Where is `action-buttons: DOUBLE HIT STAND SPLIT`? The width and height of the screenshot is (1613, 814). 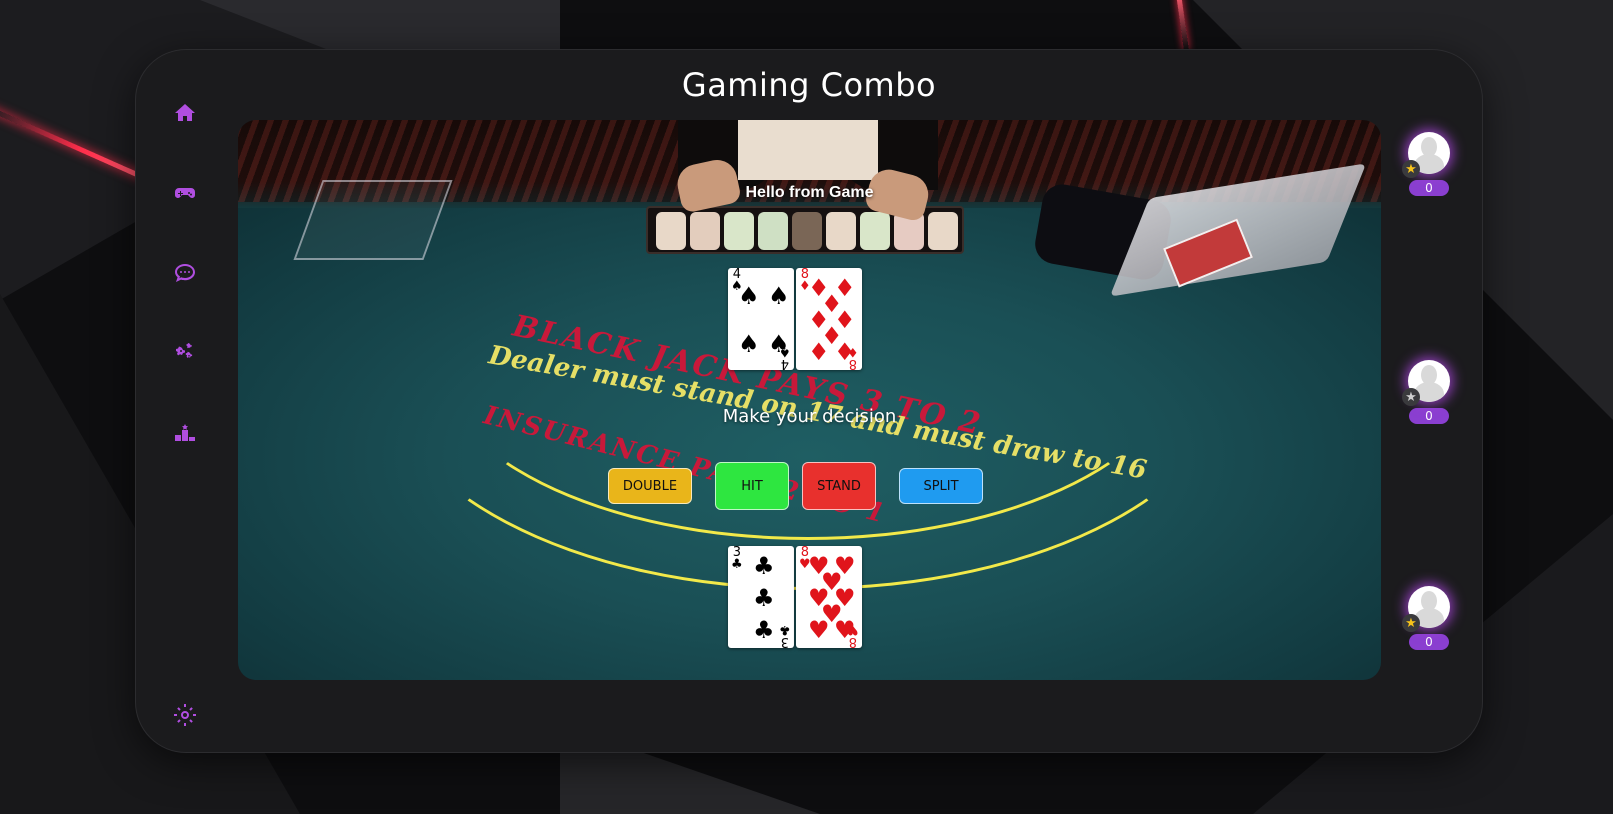 action-buttons: DOUBLE HIT STAND SPLIT is located at coordinates (809, 487).